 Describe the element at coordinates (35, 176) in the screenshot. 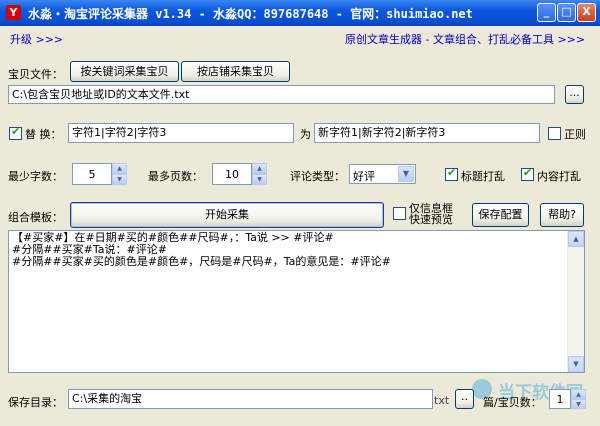

I see `min-chars-label: 最少字数：` at that location.